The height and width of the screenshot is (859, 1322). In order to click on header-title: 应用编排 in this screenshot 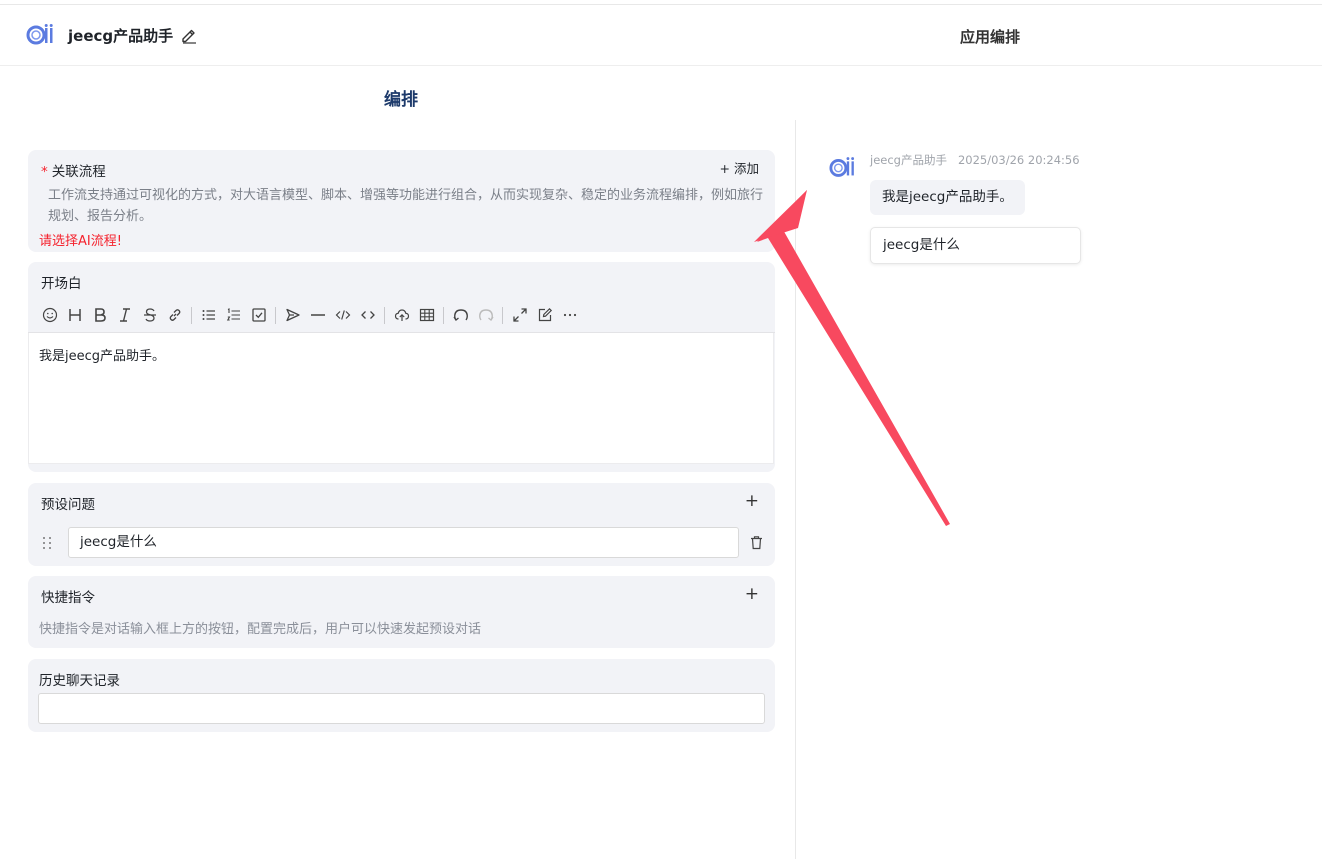, I will do `click(990, 37)`.